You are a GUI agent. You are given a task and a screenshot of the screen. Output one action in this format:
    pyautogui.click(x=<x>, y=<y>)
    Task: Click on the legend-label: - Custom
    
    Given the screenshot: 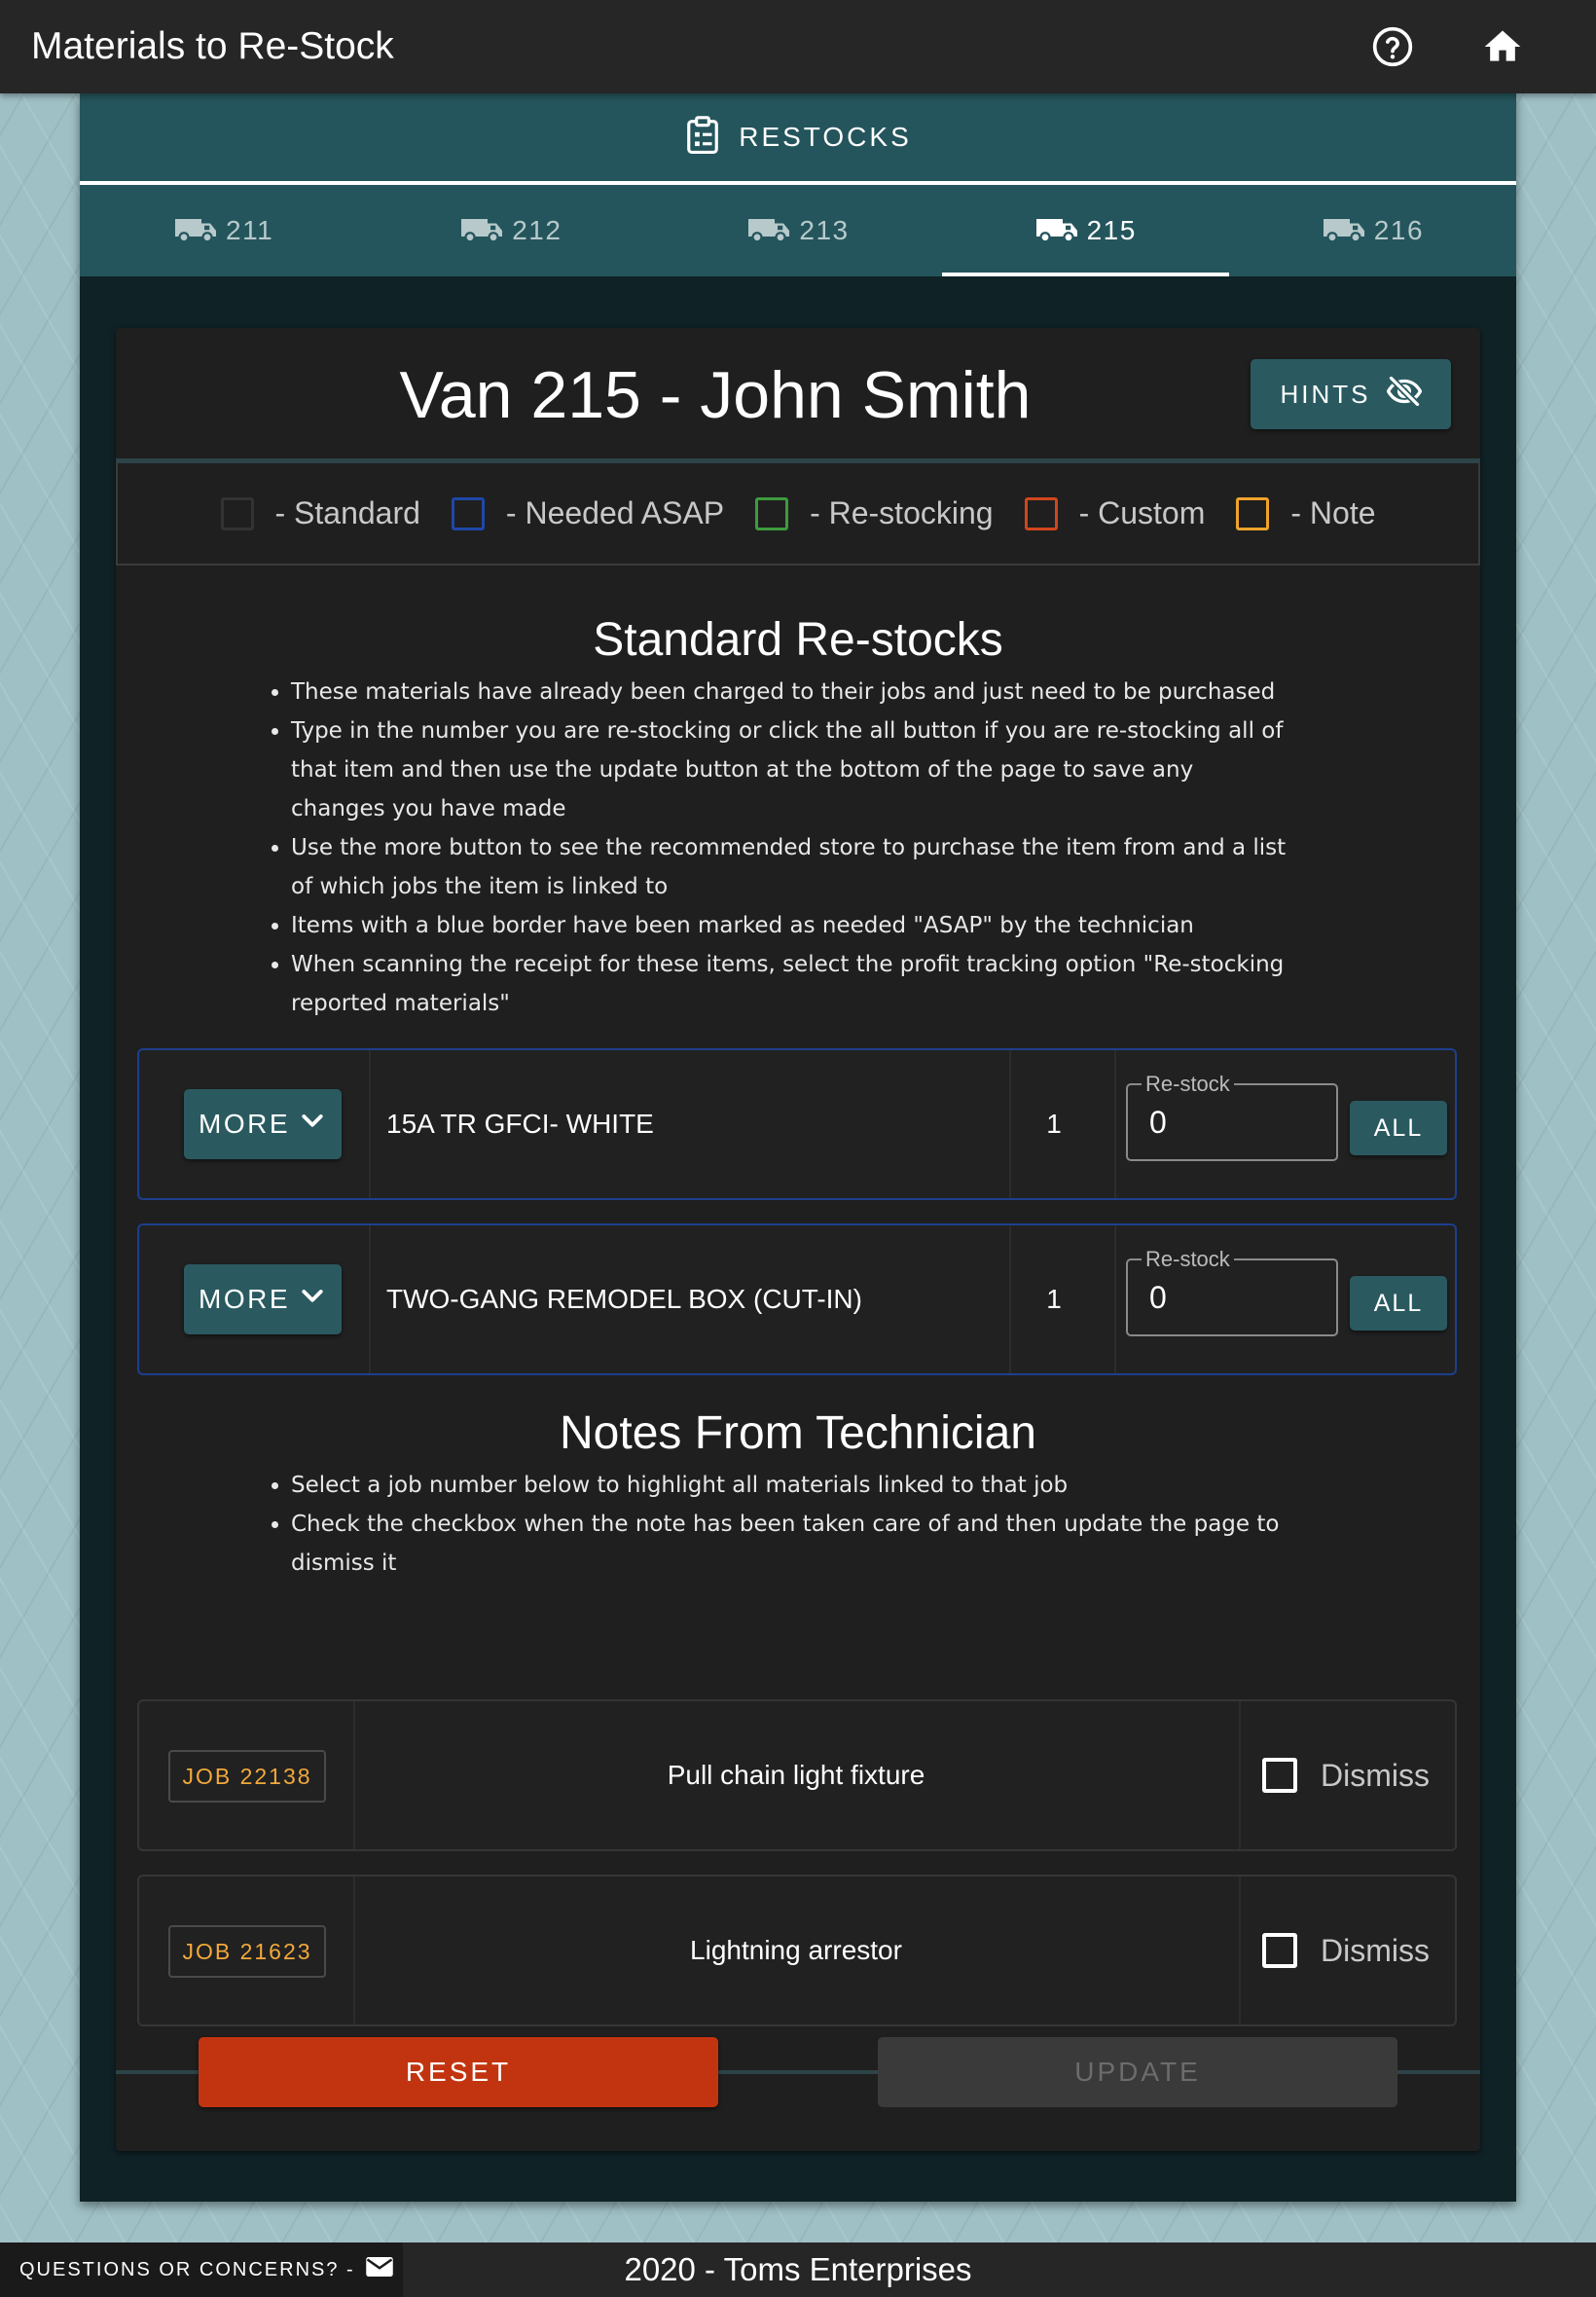 What is the action you would take?
    pyautogui.click(x=1142, y=512)
    